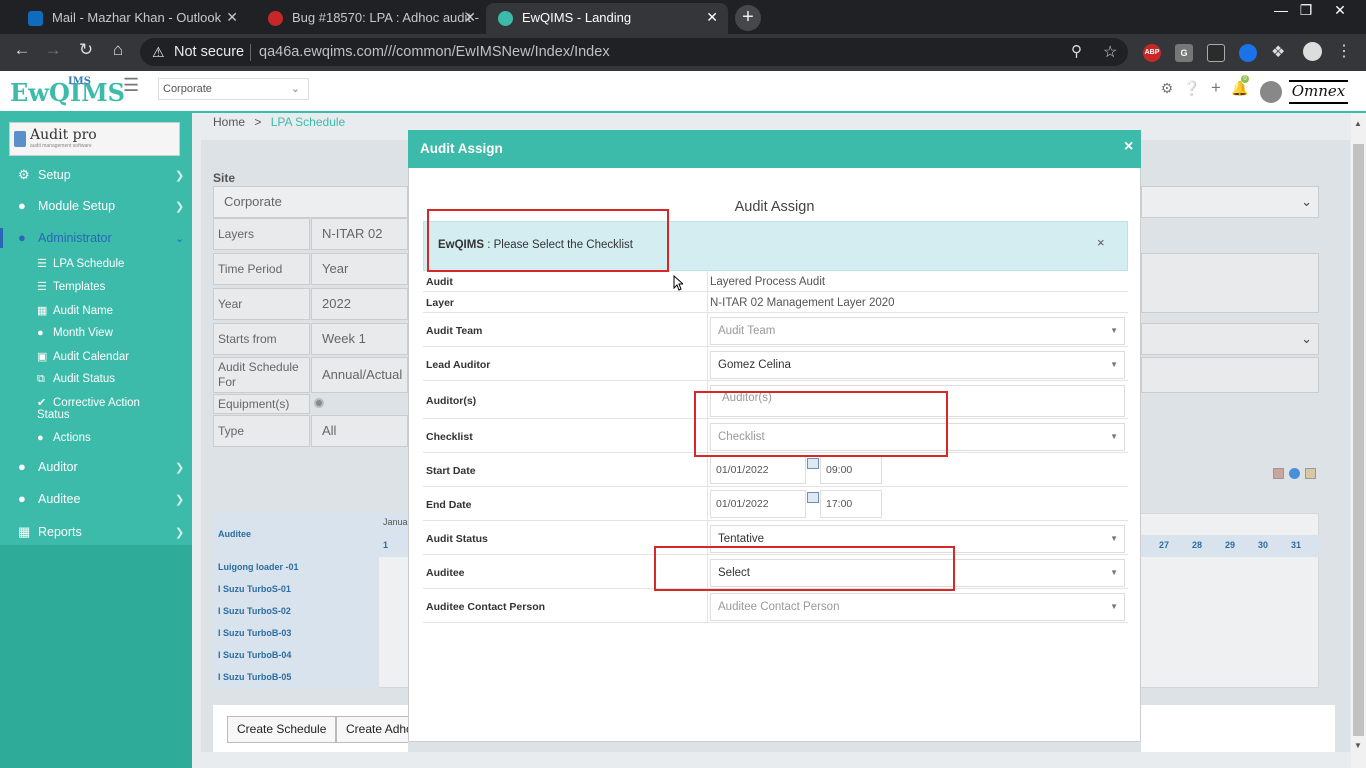  What do you see at coordinates (359, 244) in the screenshot?
I see `layers-field: N-ITAR 02 Man` at bounding box center [359, 244].